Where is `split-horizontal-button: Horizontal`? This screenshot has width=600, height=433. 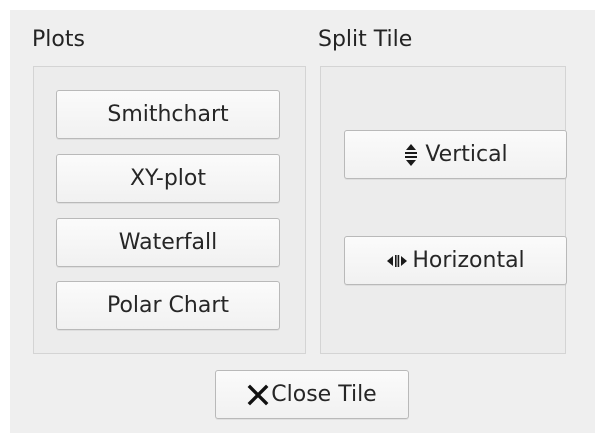 split-horizontal-button: Horizontal is located at coordinates (455, 260).